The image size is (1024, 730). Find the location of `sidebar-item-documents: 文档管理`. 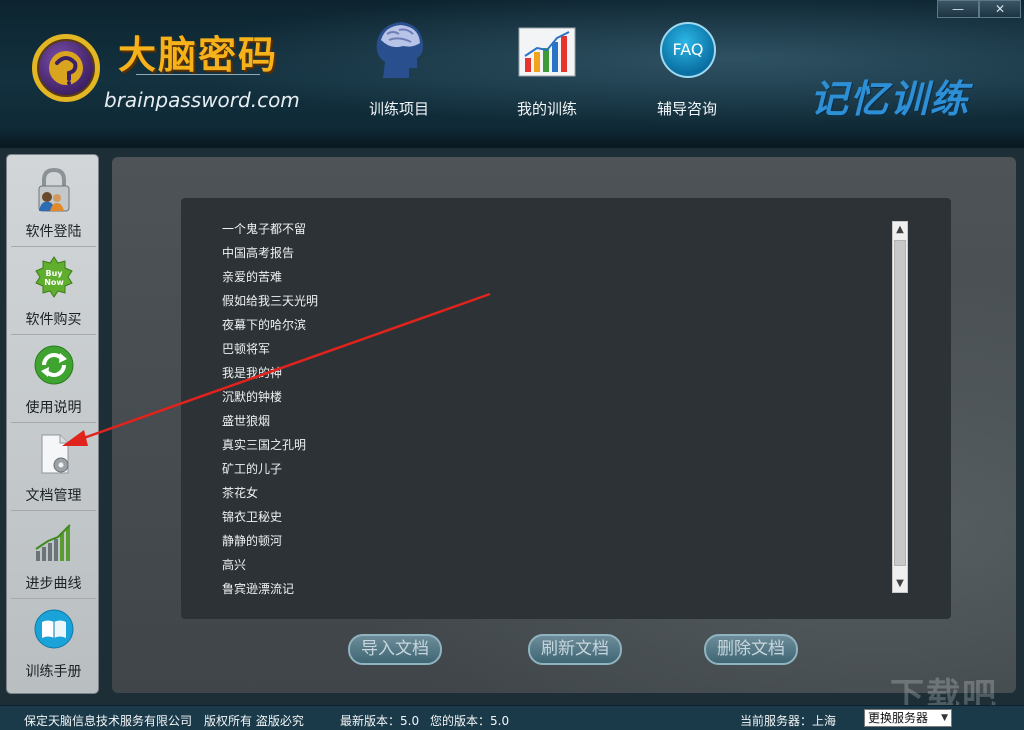

sidebar-item-documents: 文档管理 is located at coordinates (53, 467).